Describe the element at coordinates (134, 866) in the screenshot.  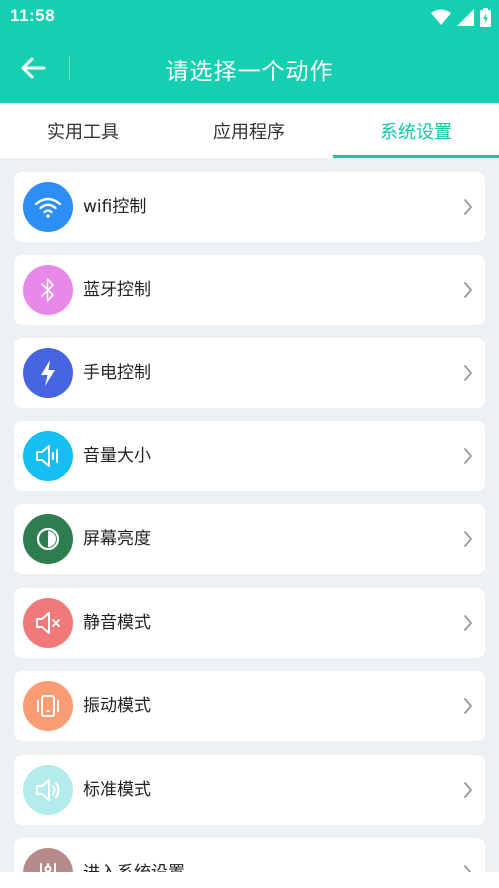
I see `list-item-label: 进入系统设置` at that location.